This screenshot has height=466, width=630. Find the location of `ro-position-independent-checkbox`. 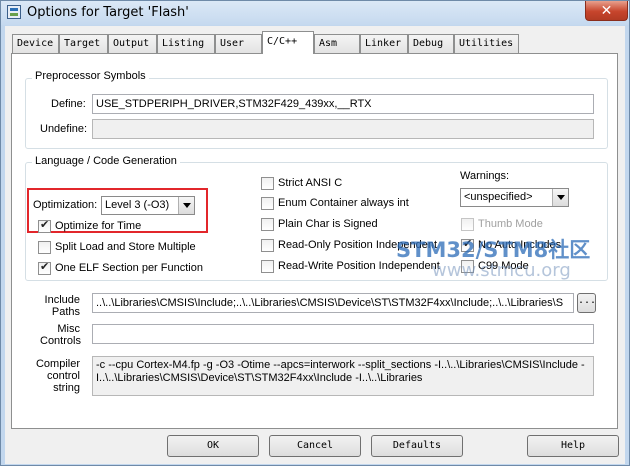

ro-position-independent-checkbox is located at coordinates (267, 245).